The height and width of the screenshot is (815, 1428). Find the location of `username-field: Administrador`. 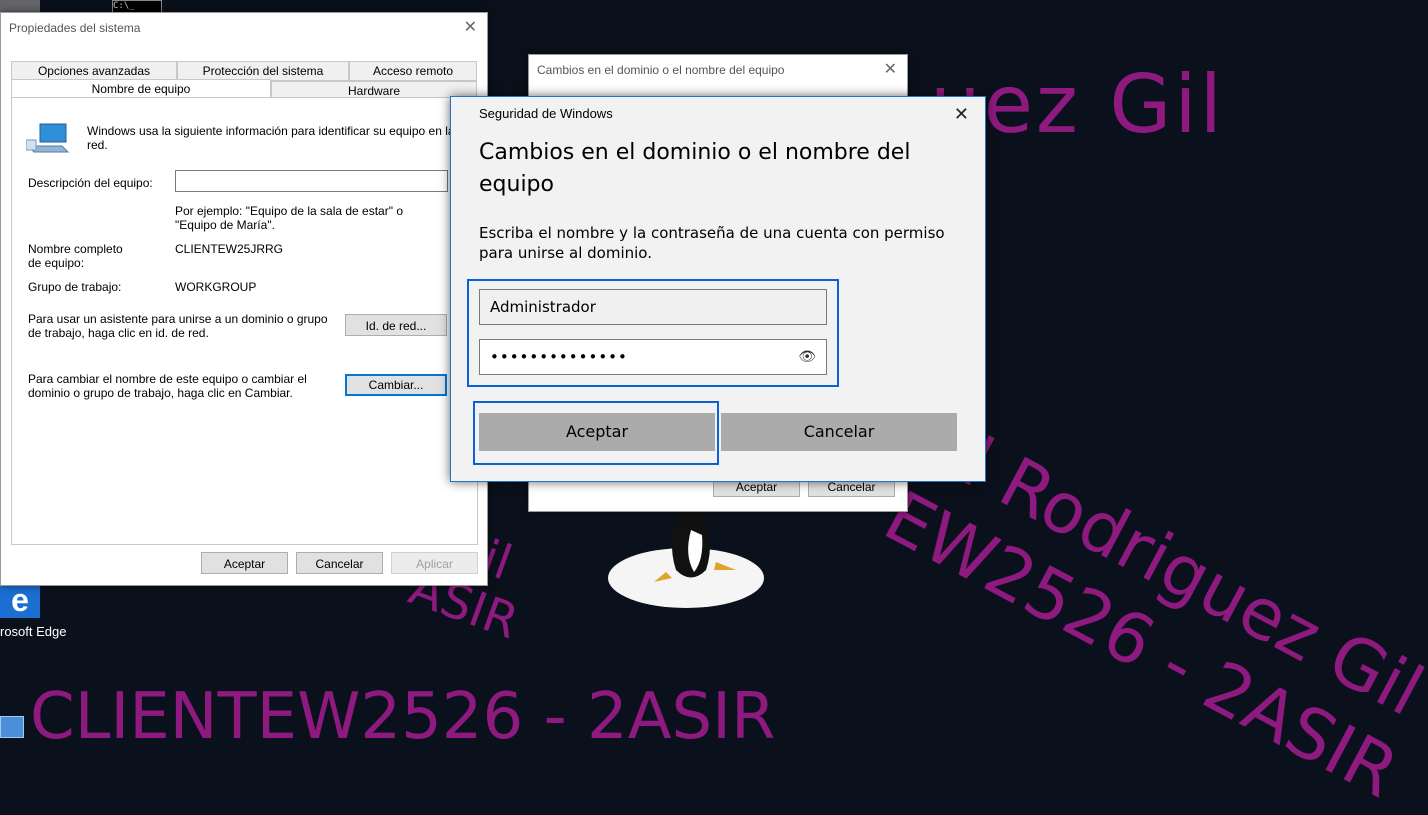

username-field: Administrador is located at coordinates (653, 307).